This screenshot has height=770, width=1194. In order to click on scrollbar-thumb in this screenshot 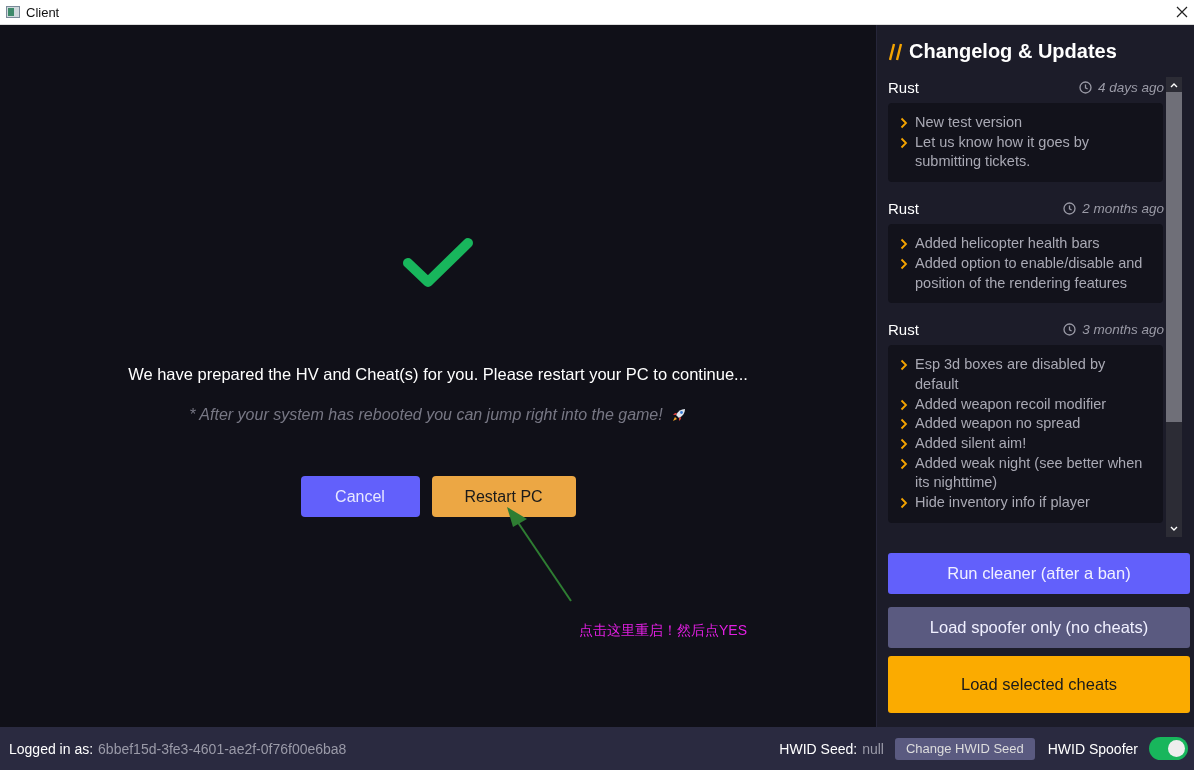, I will do `click(1174, 257)`.